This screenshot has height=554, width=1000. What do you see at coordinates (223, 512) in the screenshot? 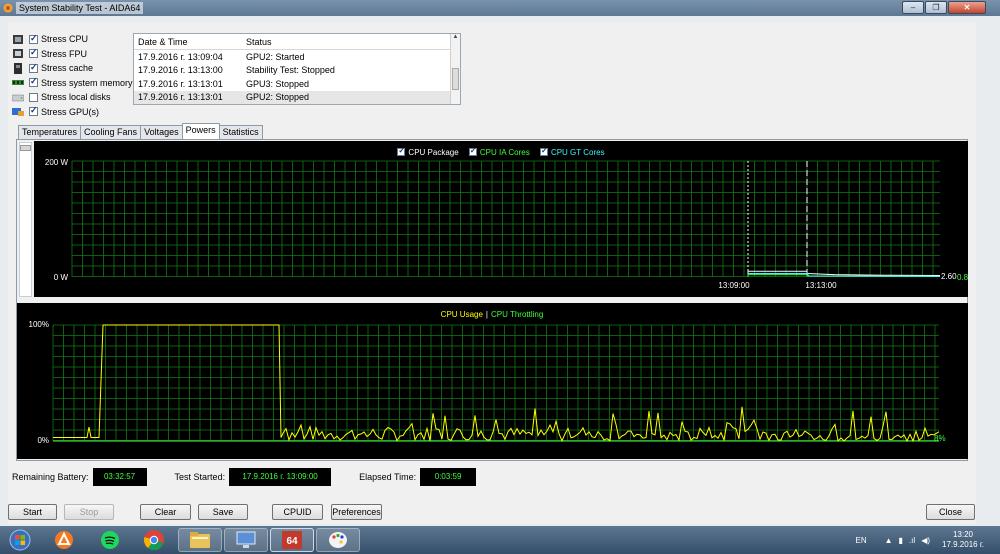
I see `save-button: Save` at bounding box center [223, 512].